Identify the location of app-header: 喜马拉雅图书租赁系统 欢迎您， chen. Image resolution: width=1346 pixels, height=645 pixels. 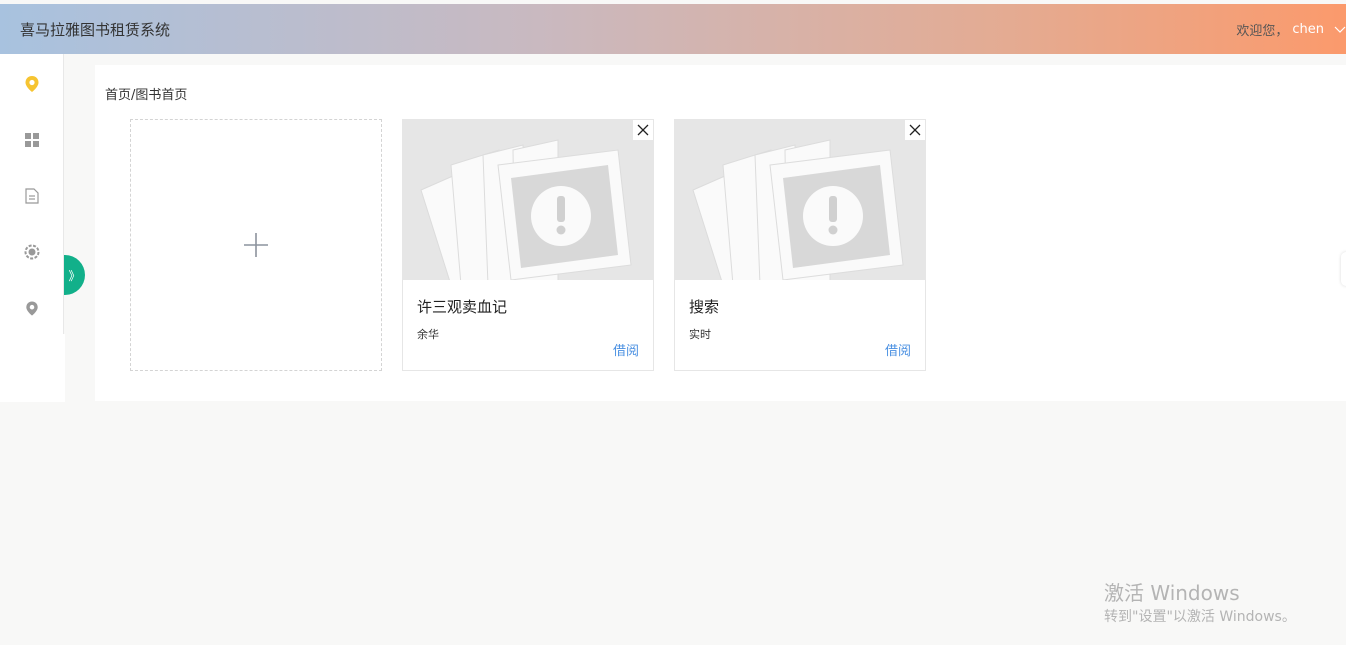
(673, 29).